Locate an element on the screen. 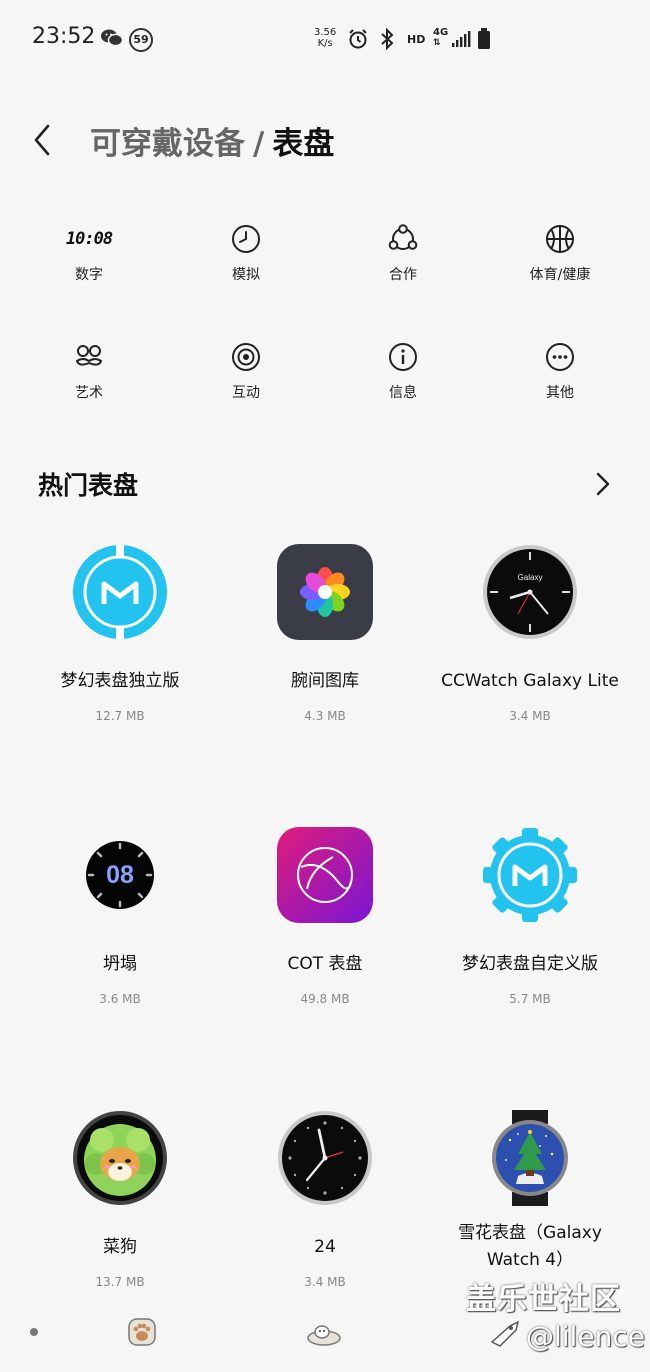 This screenshot has height=1372, width=650. watchface-name: 24 is located at coordinates (325, 1247).